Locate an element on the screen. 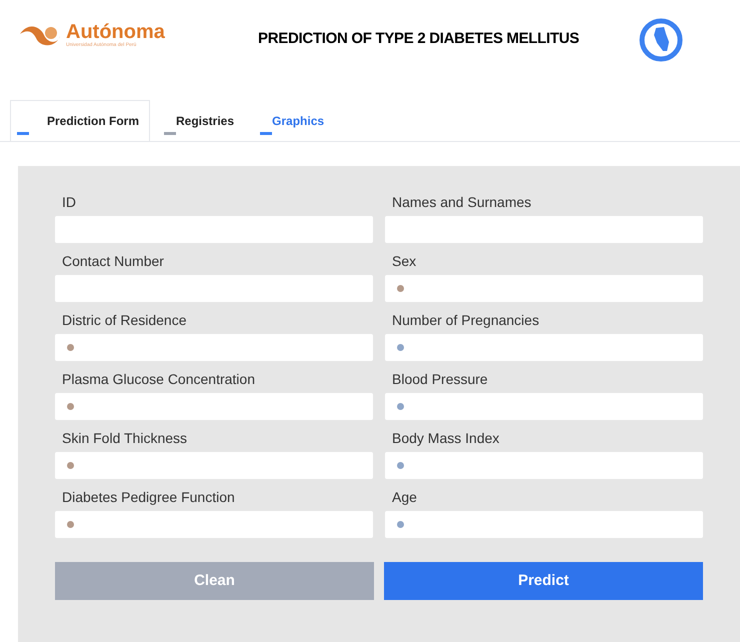 This screenshot has width=740, height=642. predict-button: Predict is located at coordinates (543, 581).